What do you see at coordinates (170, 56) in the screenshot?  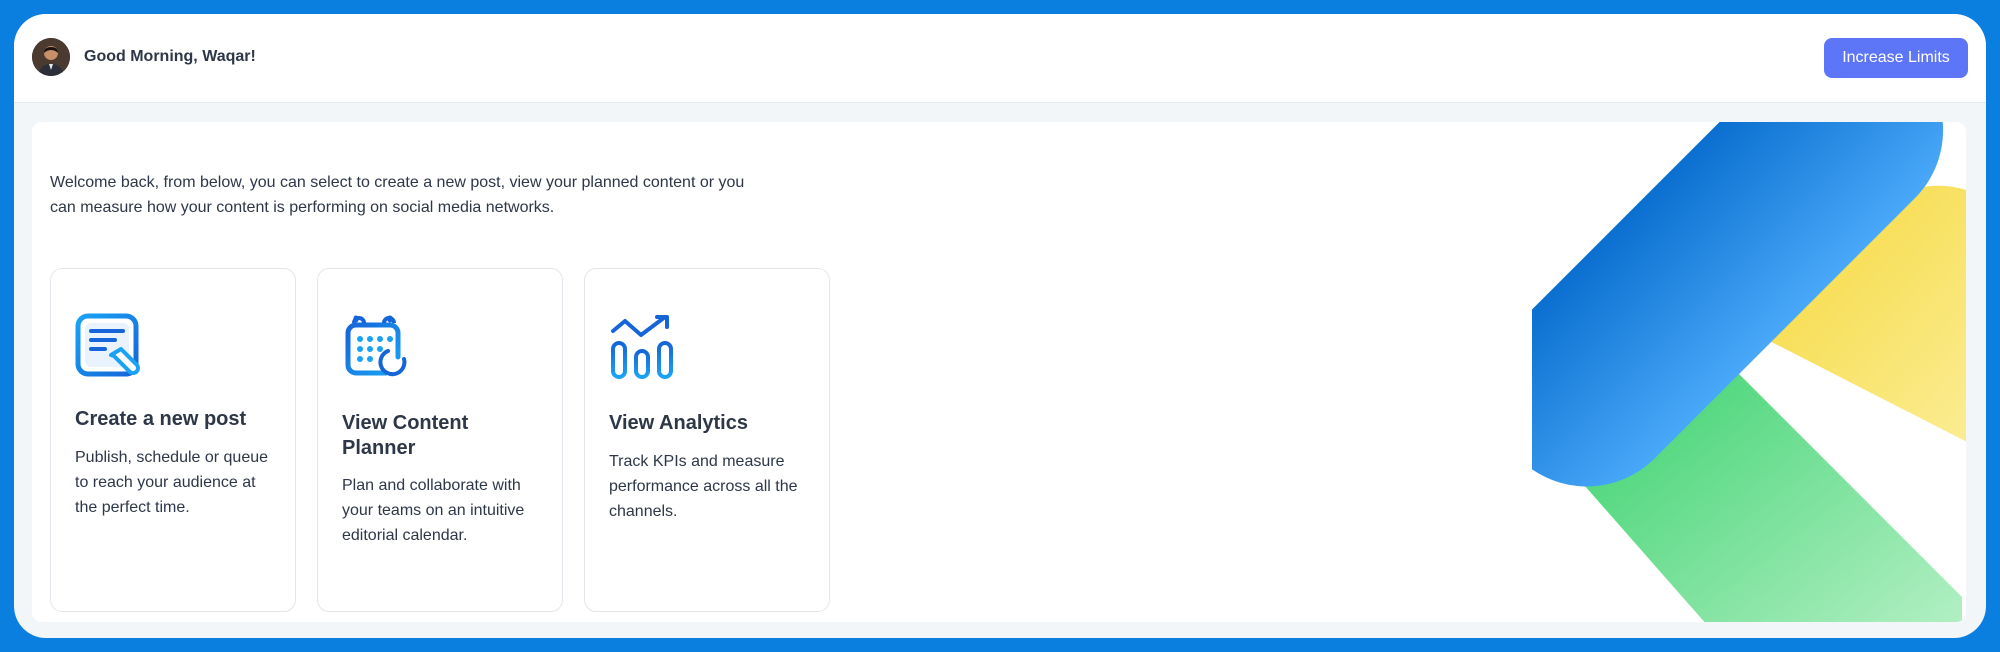 I see `greeting-text: Good Morning, Waqar!` at bounding box center [170, 56].